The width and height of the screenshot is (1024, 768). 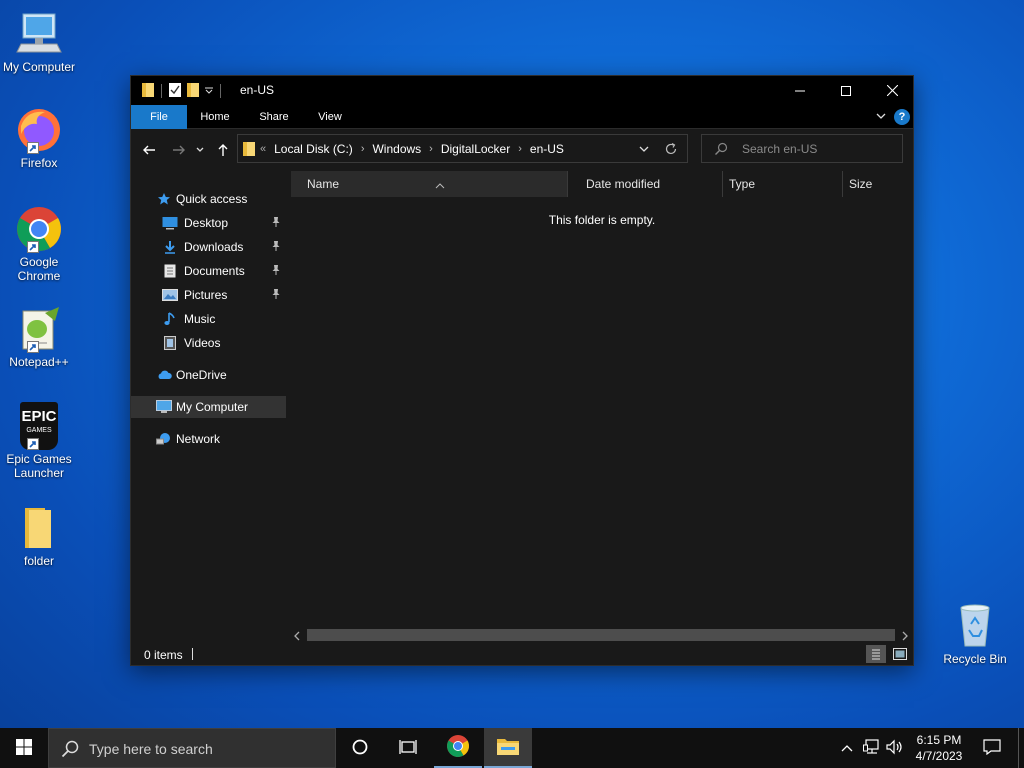 What do you see at coordinates (200, 150) in the screenshot?
I see `recent-locations-button` at bounding box center [200, 150].